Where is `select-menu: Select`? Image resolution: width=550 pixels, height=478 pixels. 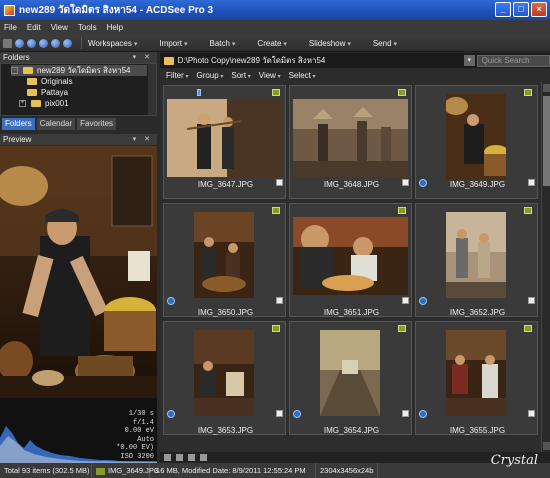 select-menu: Select is located at coordinates (302, 75).